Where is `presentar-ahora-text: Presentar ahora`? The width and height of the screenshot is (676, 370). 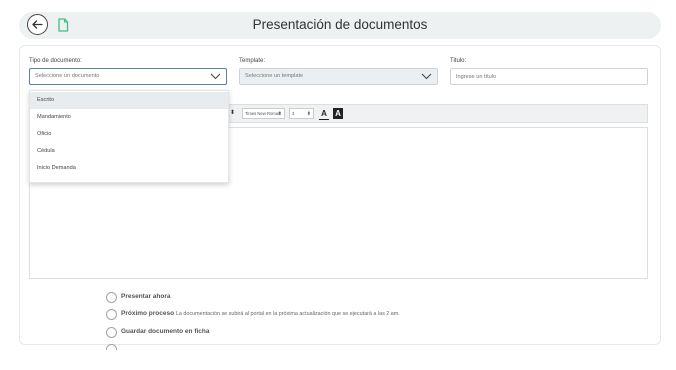 presentar-ahora-text: Presentar ahora is located at coordinates (146, 296).